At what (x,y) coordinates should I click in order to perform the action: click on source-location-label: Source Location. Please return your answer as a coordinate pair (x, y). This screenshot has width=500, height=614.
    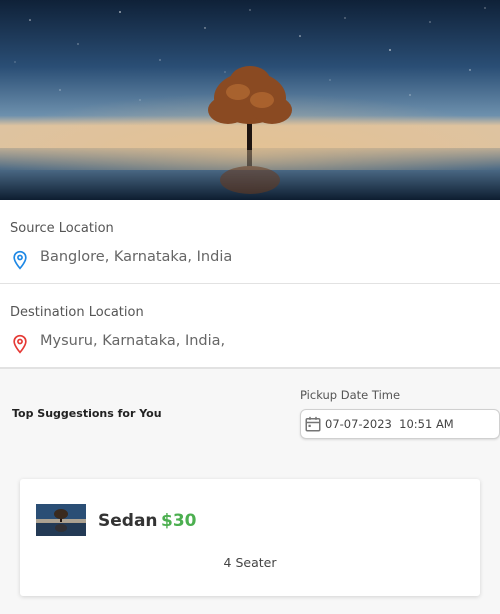
    Looking at the image, I should click on (62, 228).